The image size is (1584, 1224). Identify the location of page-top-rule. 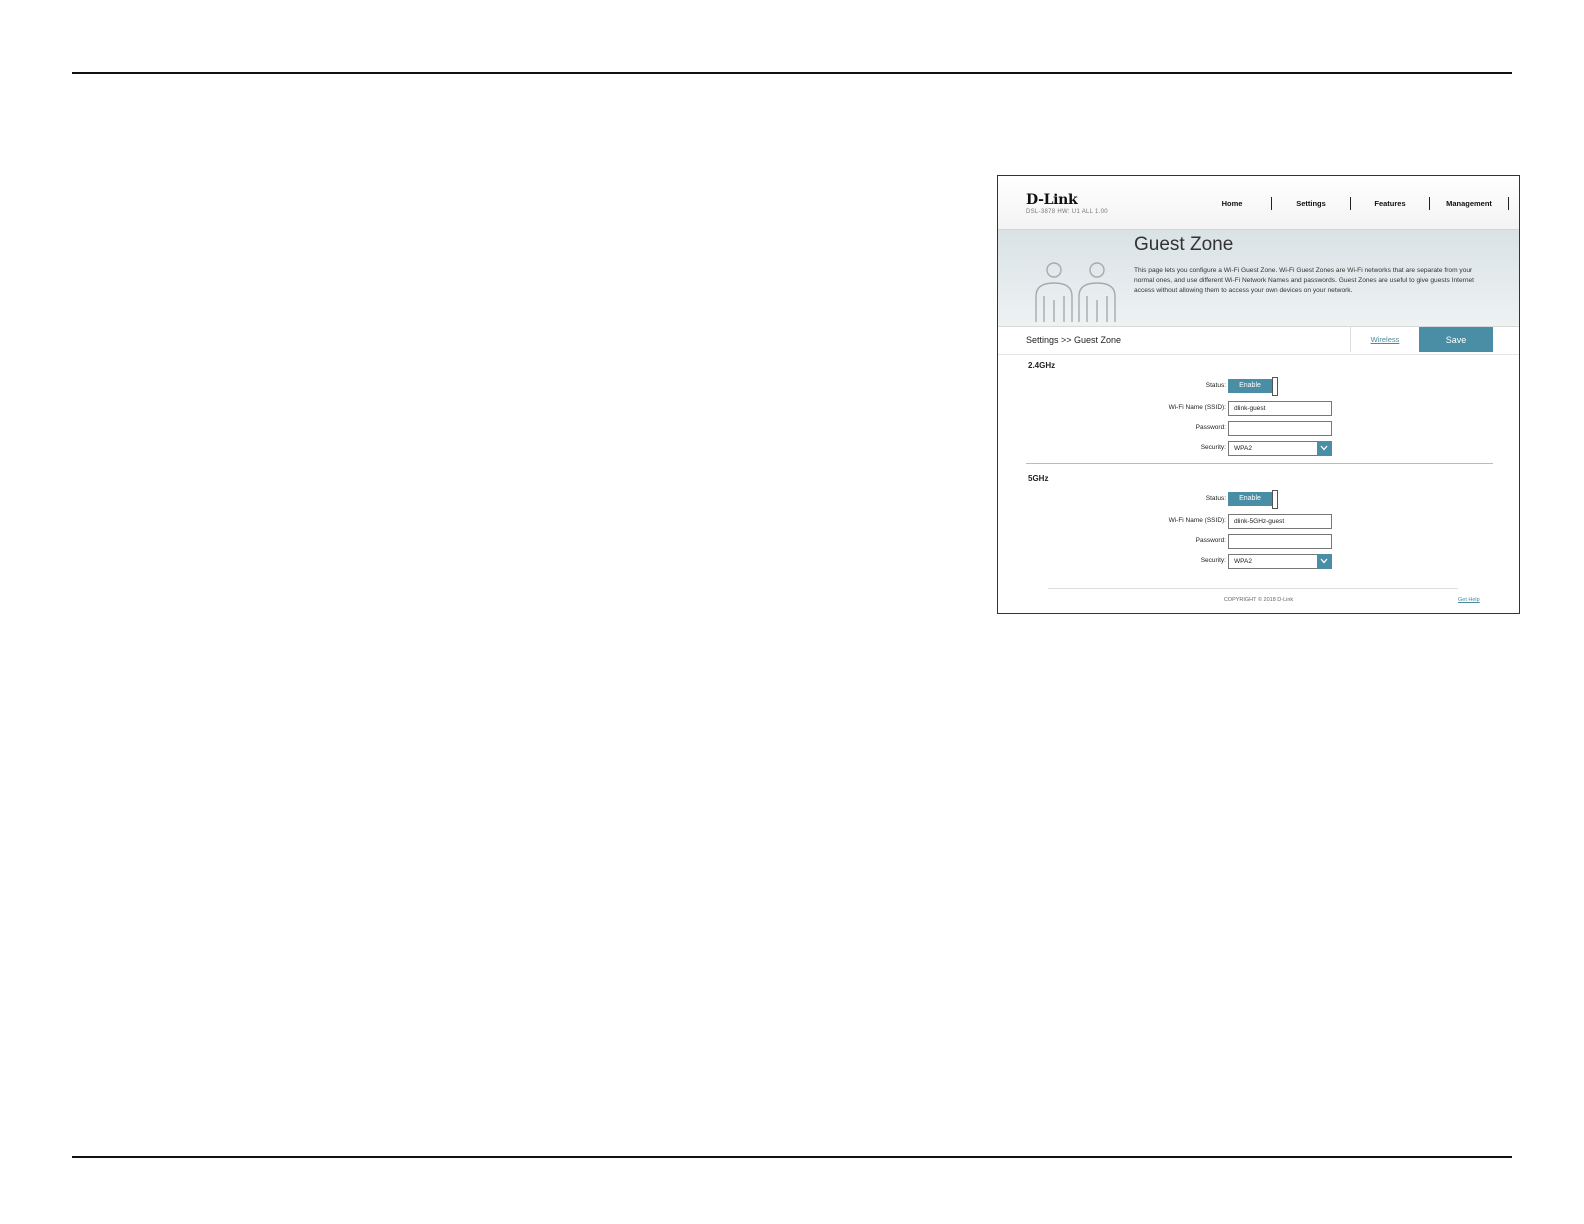
(792, 73).